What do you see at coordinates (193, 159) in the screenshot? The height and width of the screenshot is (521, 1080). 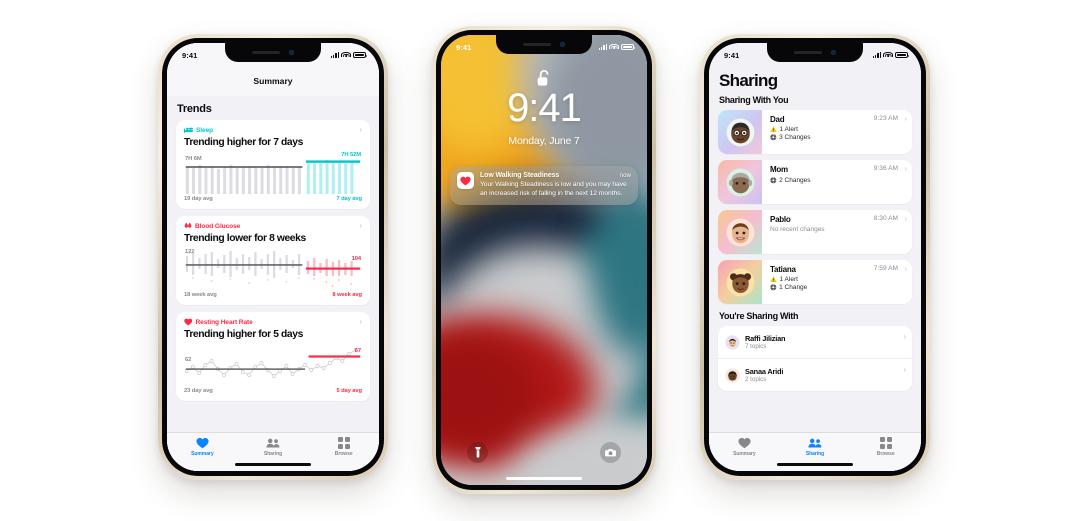 I see `chart-baseline-value: 7H 6M` at bounding box center [193, 159].